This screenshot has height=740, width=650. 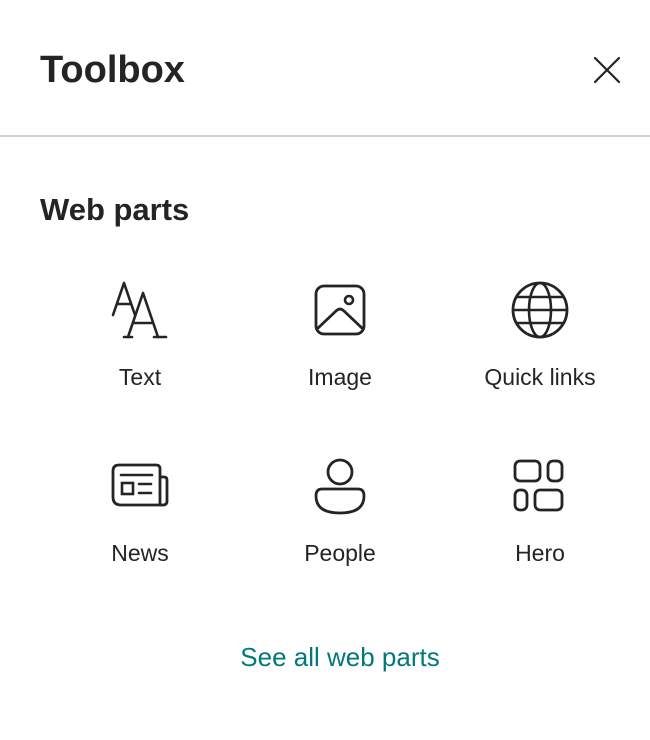 I want to click on web-part-label: Hero, so click(x=540, y=553).